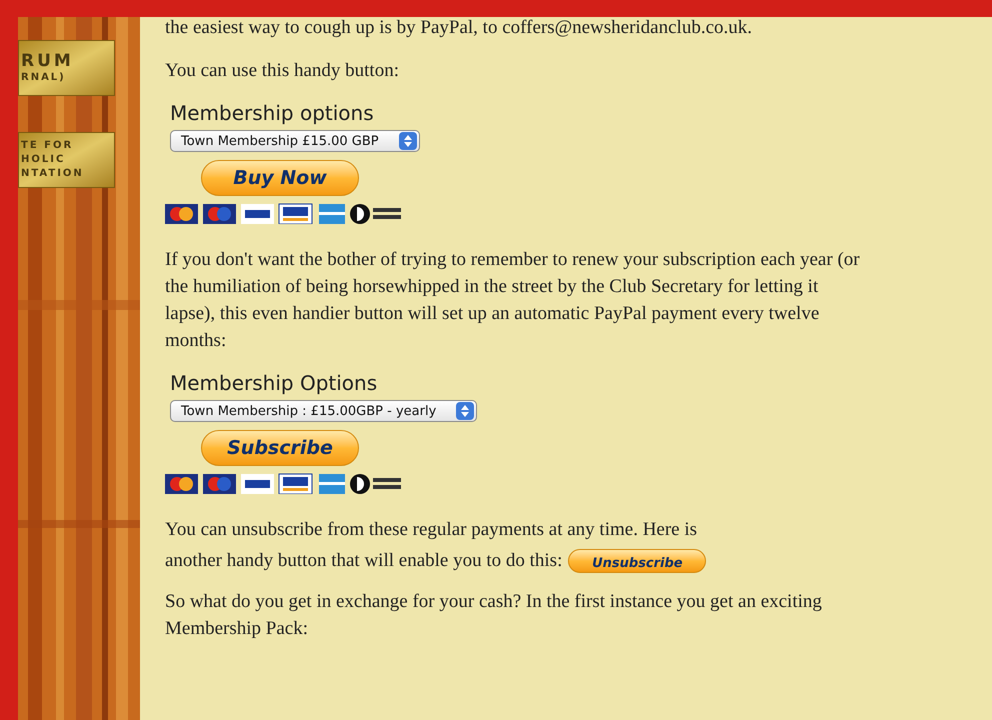  Describe the element at coordinates (637, 560) in the screenshot. I see `unsubscribe-button: Unsubscribe` at that location.